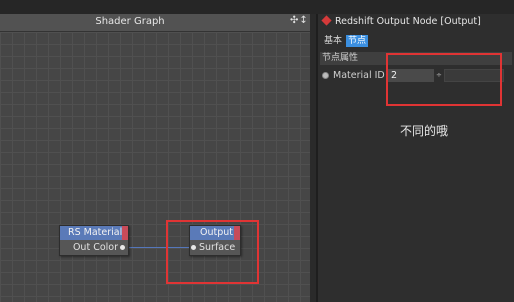 The width and height of the screenshot is (514, 302). I want to click on rs-material-node-header: RS Material, so click(94, 233).